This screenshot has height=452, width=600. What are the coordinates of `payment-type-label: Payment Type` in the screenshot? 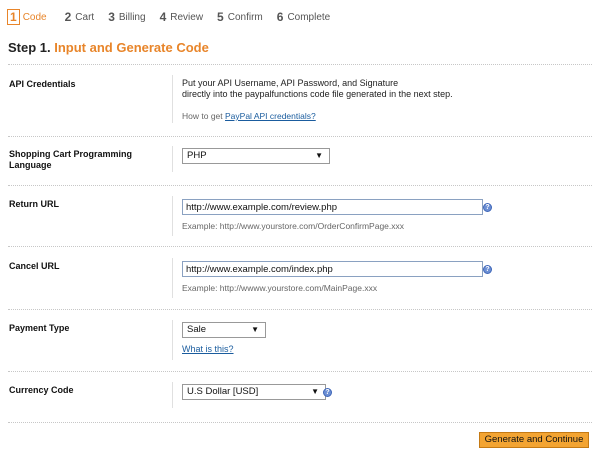 It's located at (39, 328).